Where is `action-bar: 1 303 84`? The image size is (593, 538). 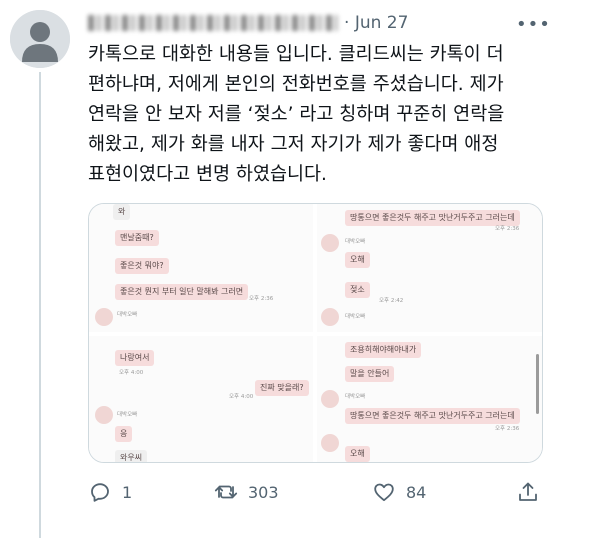
action-bar: 1 303 84 is located at coordinates (314, 494).